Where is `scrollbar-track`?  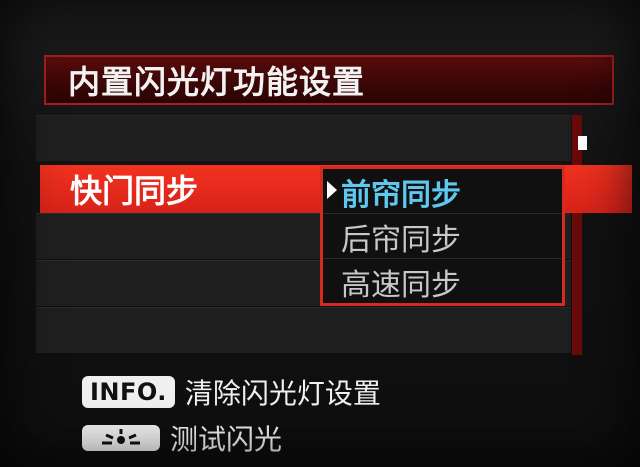 scrollbar-track is located at coordinates (577, 235).